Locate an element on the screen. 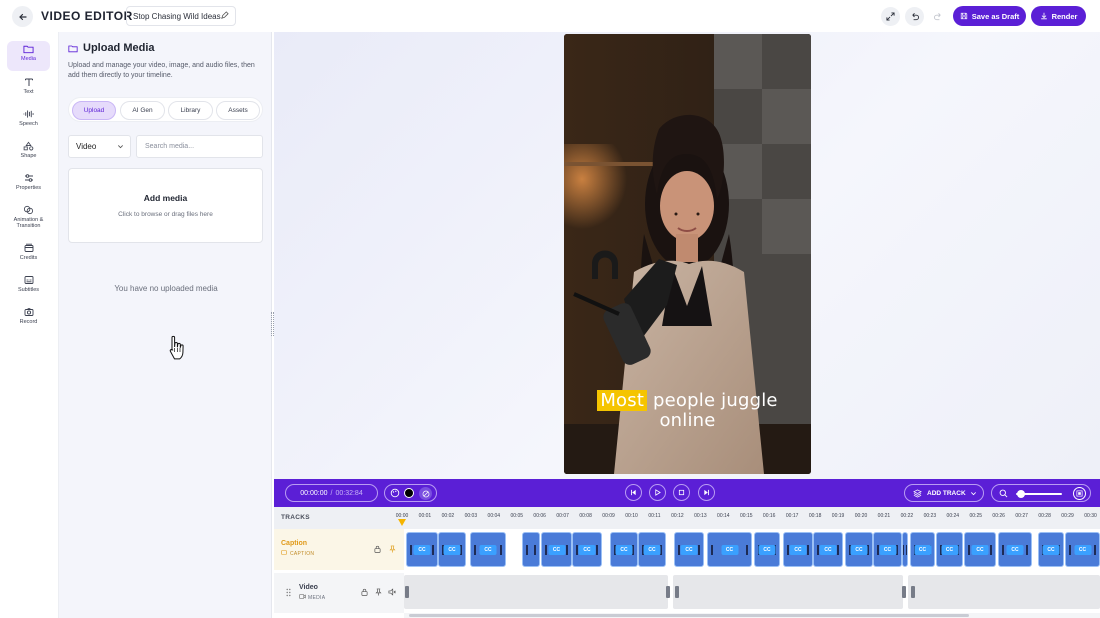 This screenshot has height=618, width=1100. sidebar-item-record: Record is located at coordinates (28, 319).